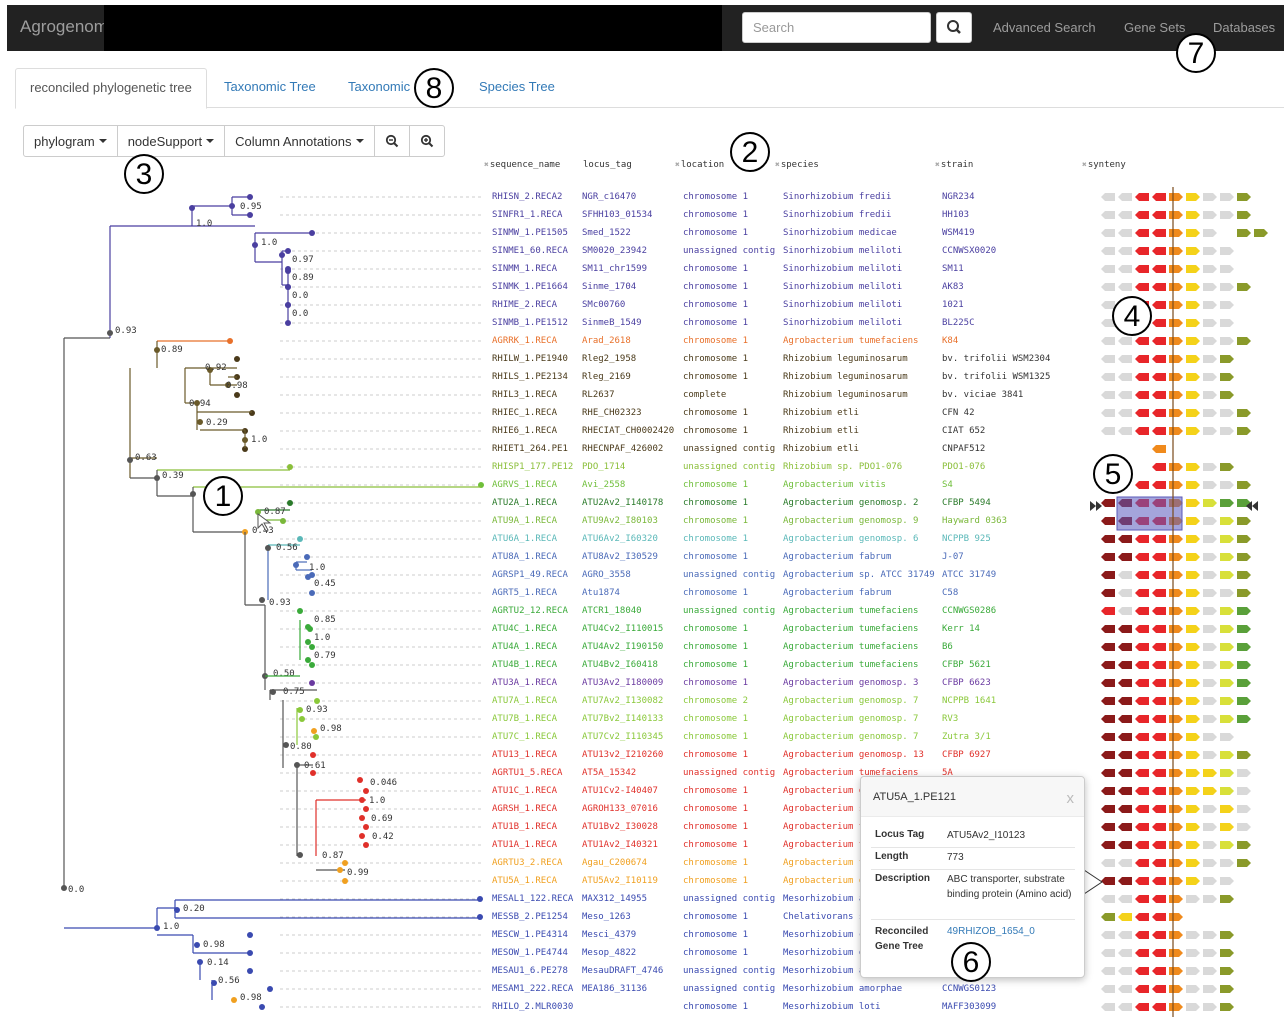  Describe the element at coordinates (524, 755) in the screenshot. I see `sequence-name-cell: ATU13_1.RECA` at that location.